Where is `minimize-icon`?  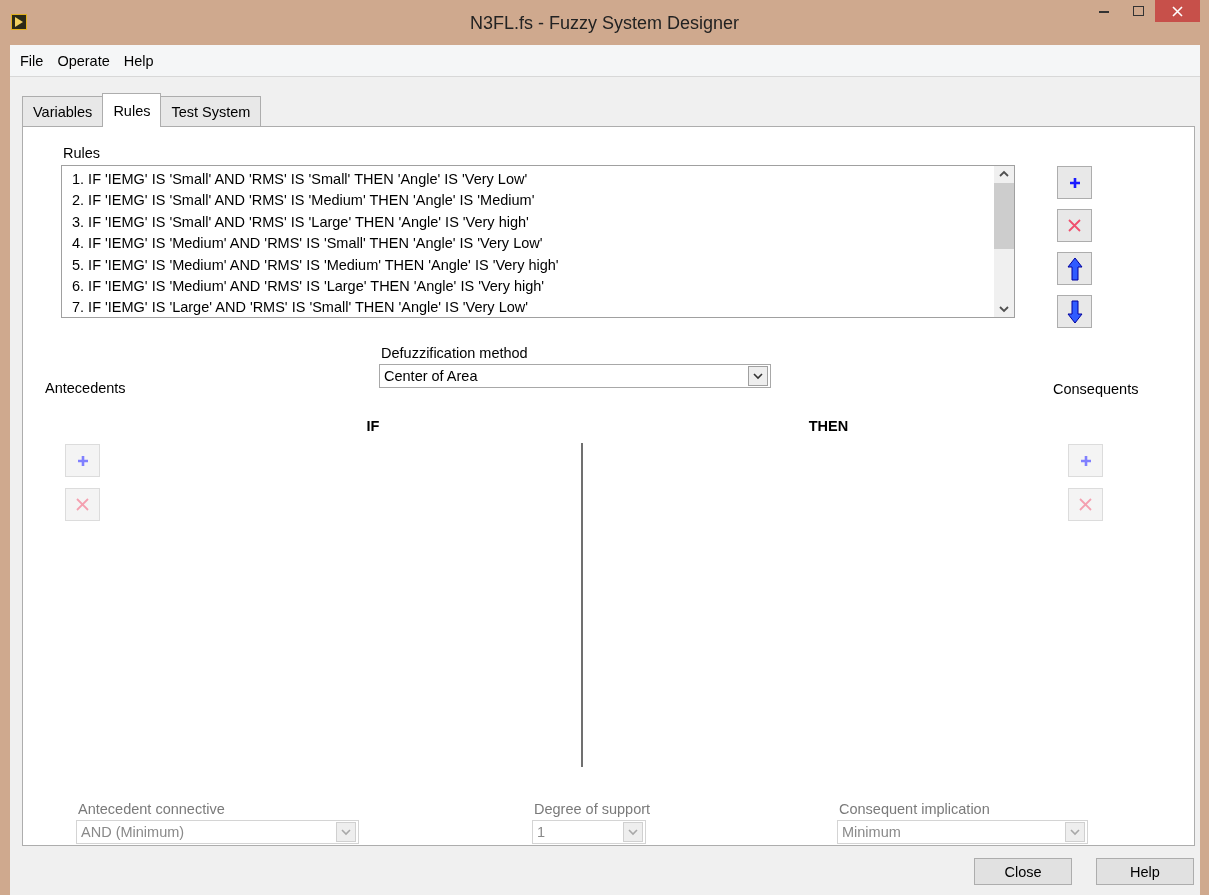 minimize-icon is located at coordinates (1104, 11).